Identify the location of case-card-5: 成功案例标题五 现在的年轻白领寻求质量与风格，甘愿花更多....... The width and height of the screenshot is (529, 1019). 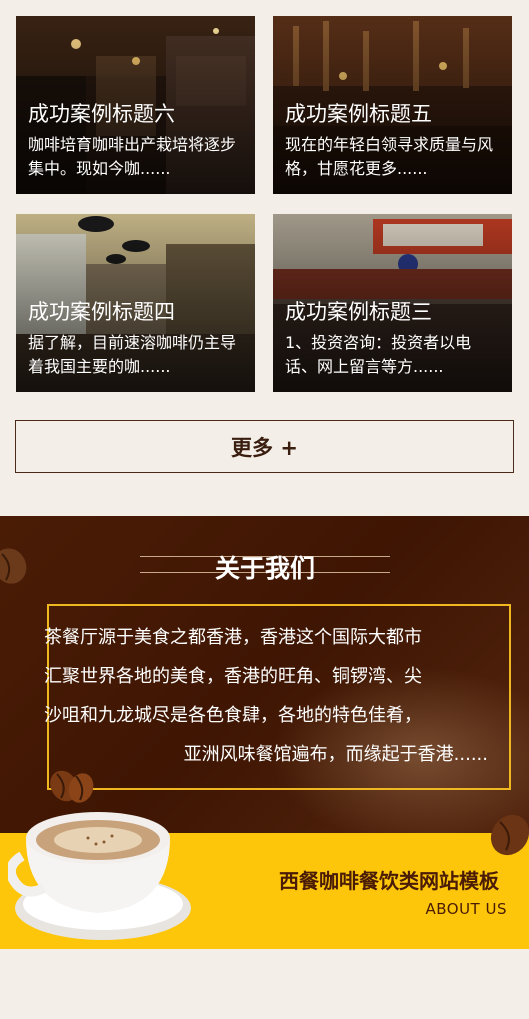
(392, 105).